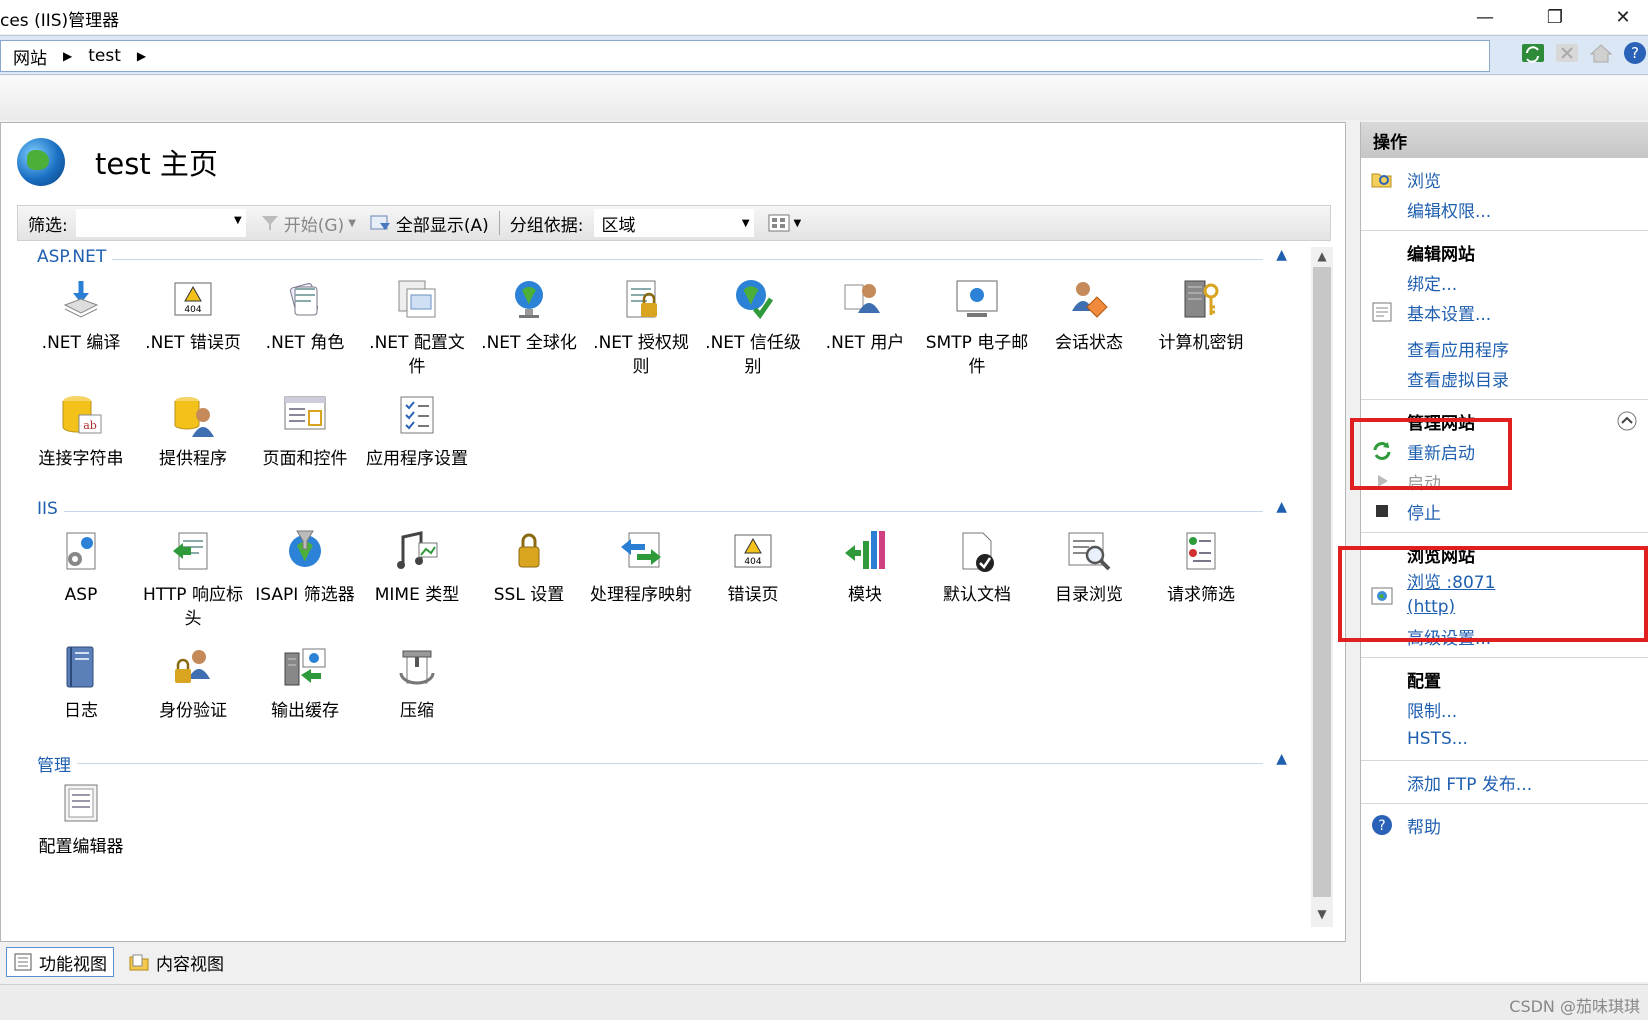 The width and height of the screenshot is (1648, 1020). I want to click on show-all-button: 全部显示(A), so click(429, 223).